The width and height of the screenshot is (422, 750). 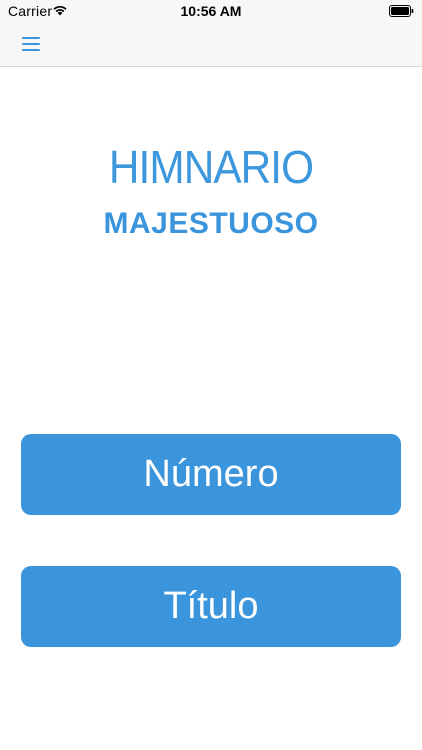 I want to click on status-time: 10:56 AM, so click(x=211, y=11).